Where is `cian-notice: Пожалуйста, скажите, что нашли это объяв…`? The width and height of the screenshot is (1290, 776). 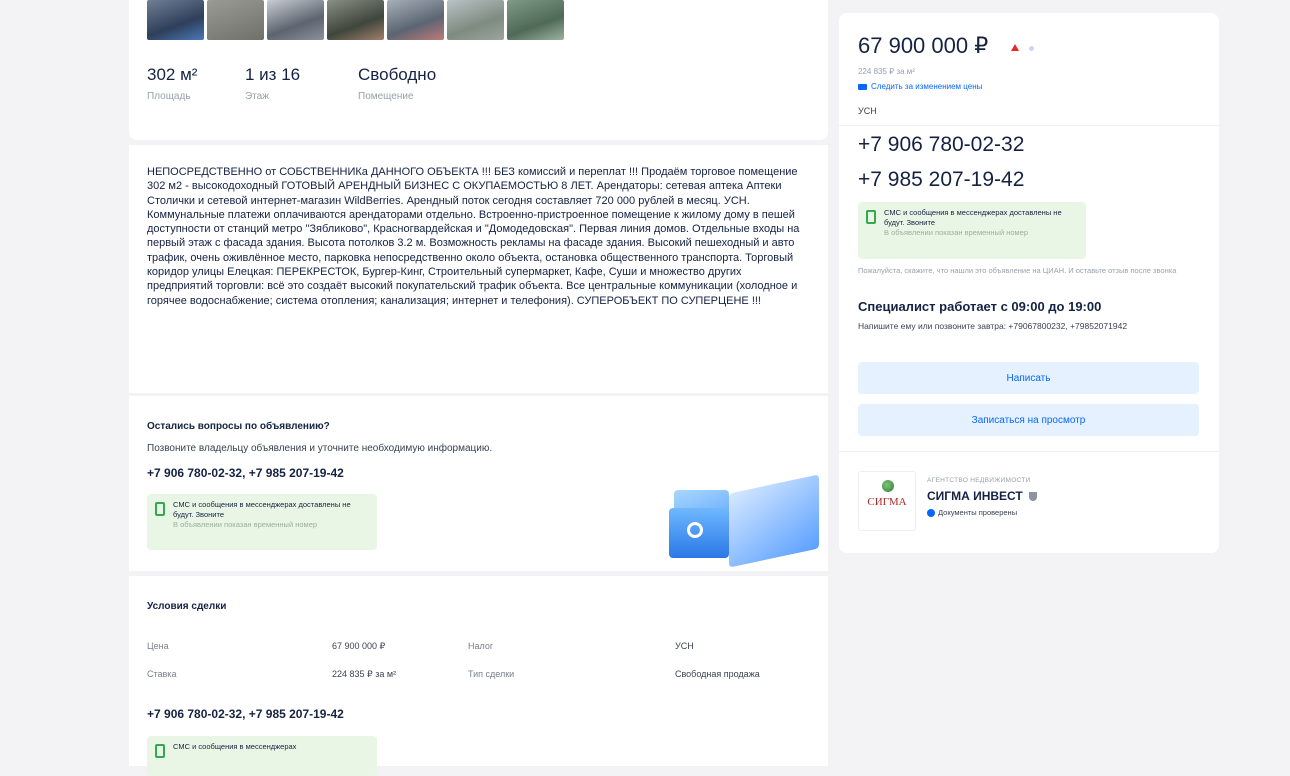 cian-notice: Пожалуйста, скажите, что нашли это объяв… is located at coordinates (1017, 270).